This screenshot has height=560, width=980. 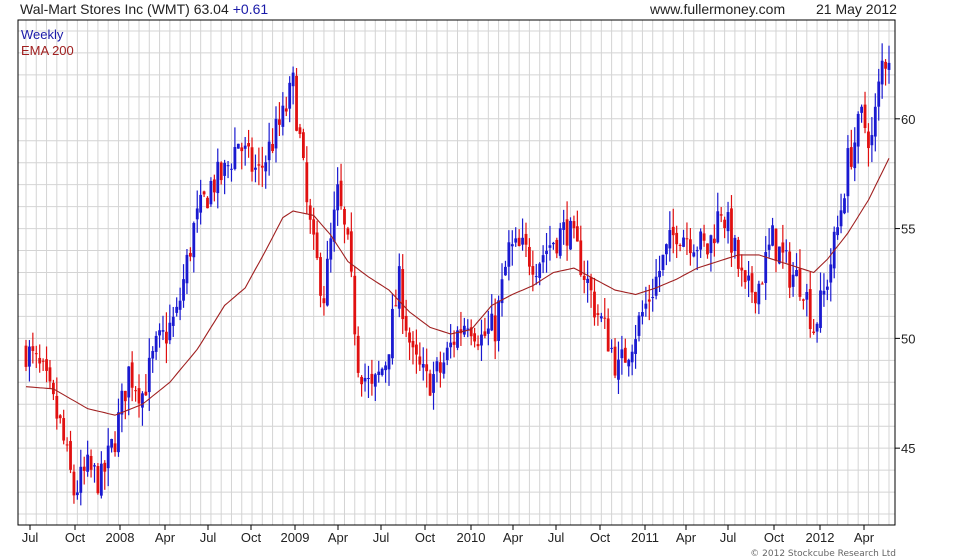 I want to click on x-tick-label: Jul, so click(x=381, y=537).